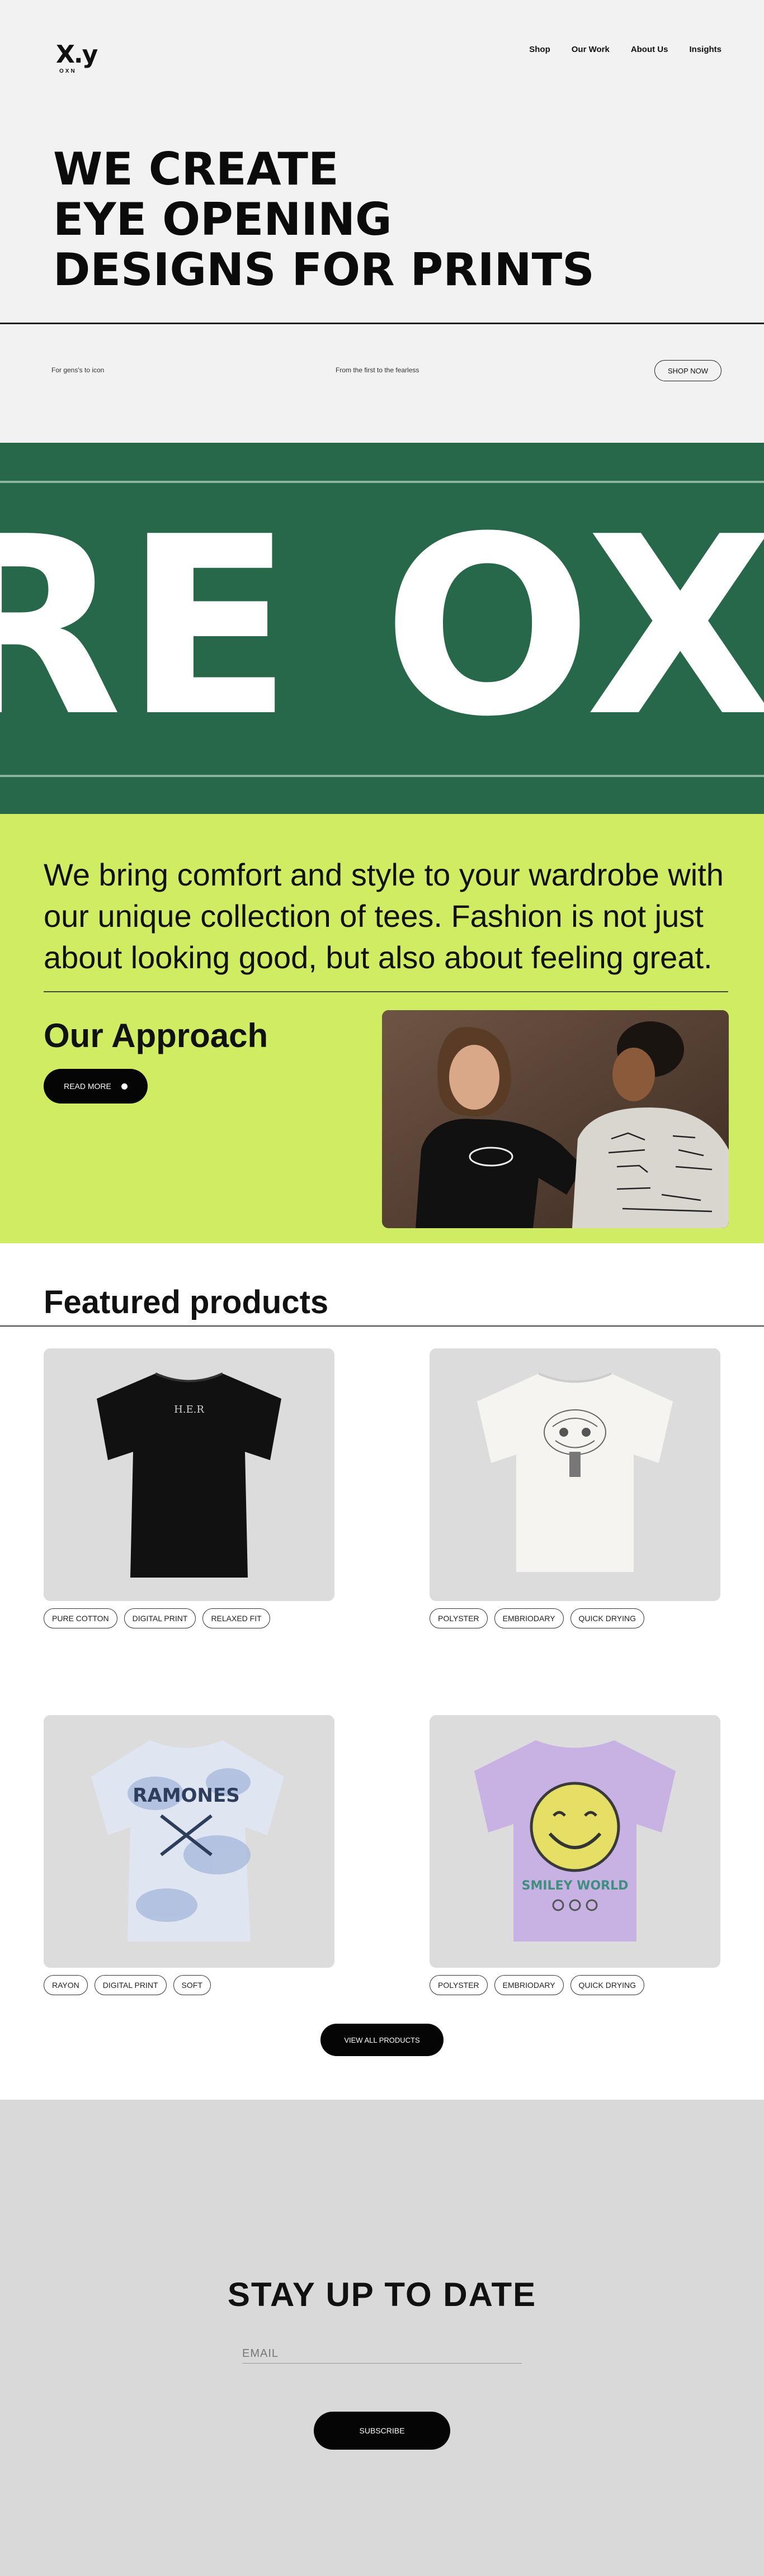  What do you see at coordinates (382, 2431) in the screenshot?
I see `subscribe-button: SUBSCRIBE` at bounding box center [382, 2431].